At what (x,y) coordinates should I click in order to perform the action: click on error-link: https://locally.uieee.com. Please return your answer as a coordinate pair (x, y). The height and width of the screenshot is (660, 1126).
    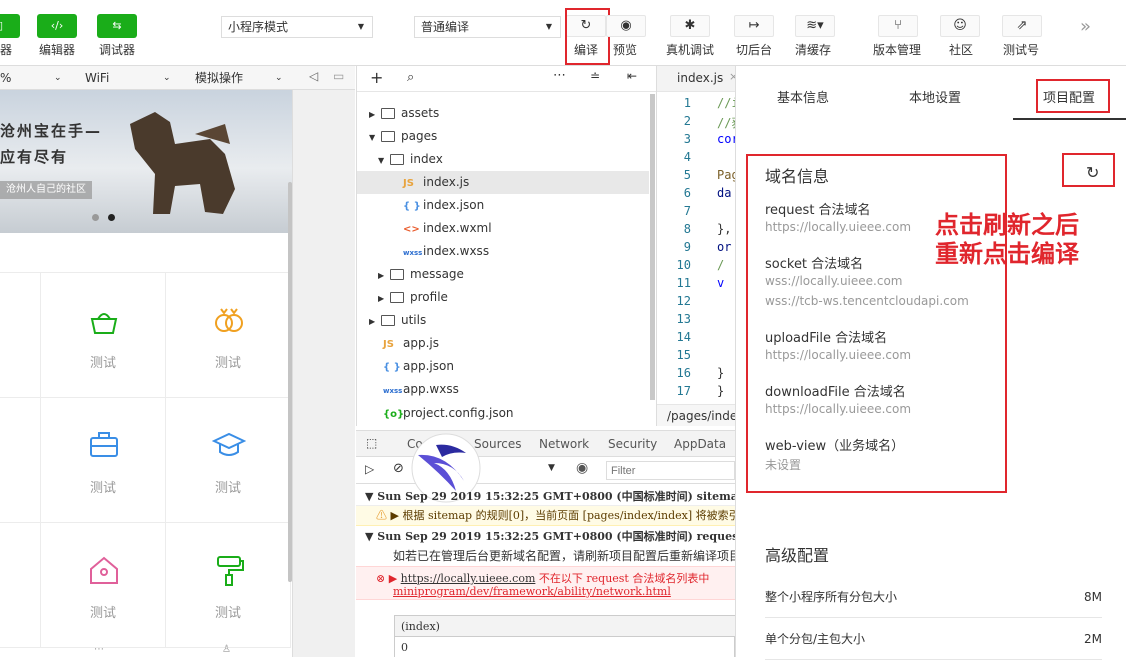
    Looking at the image, I should click on (468, 578).